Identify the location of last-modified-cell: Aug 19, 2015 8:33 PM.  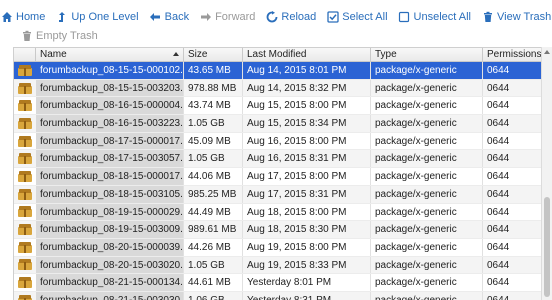
(307, 265).